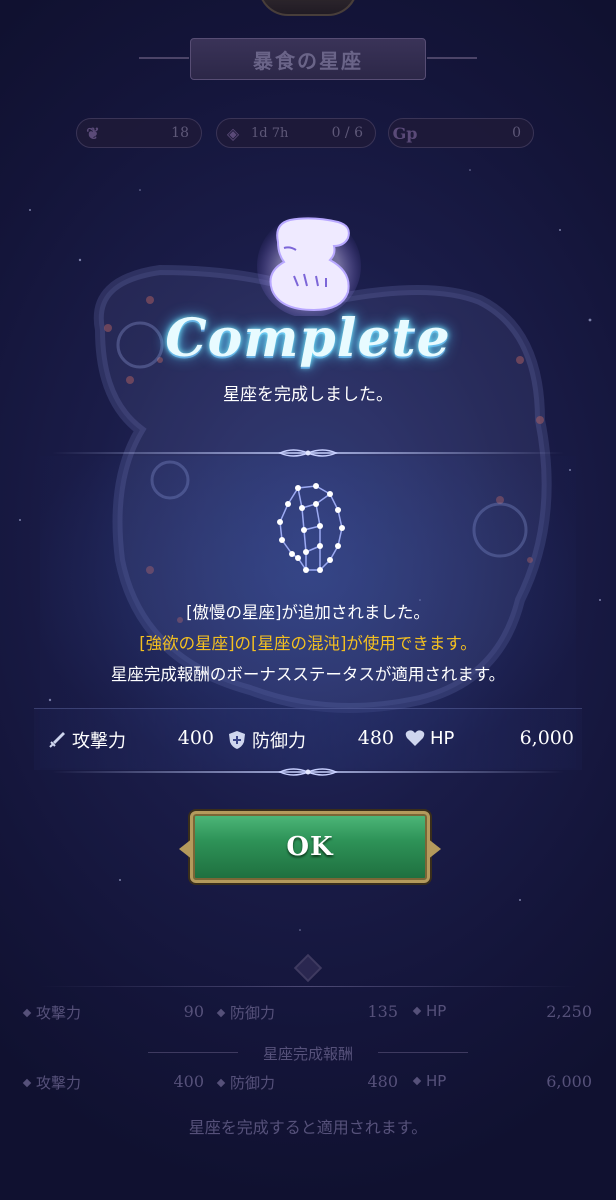  What do you see at coordinates (436, 1011) in the screenshot?
I see `current-hp-label: HP` at bounding box center [436, 1011].